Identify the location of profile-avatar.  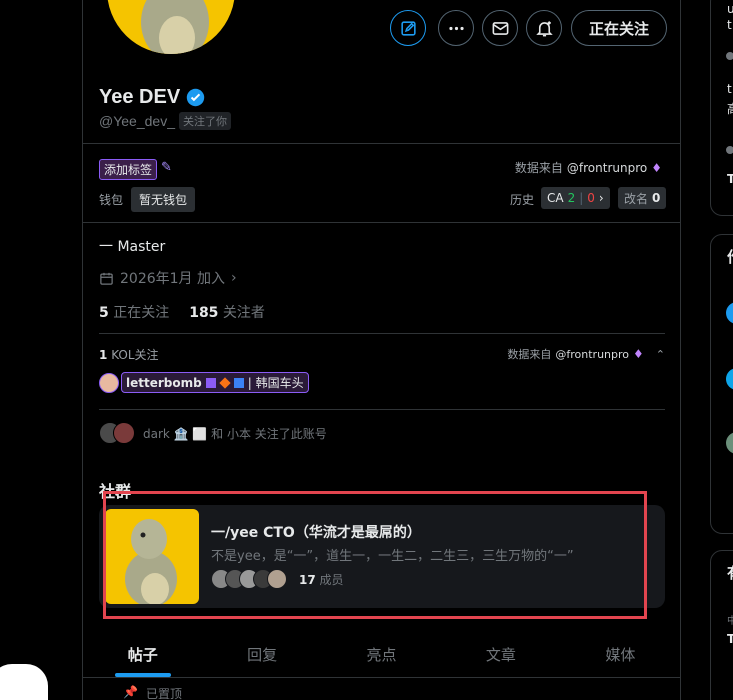
(171, 29).